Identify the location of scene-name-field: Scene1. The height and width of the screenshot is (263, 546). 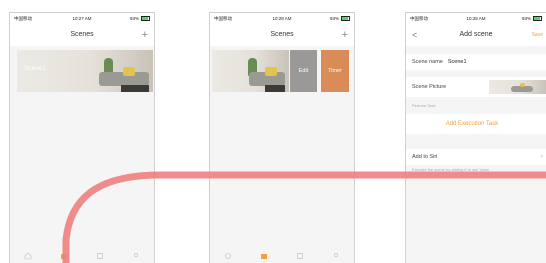
(457, 62).